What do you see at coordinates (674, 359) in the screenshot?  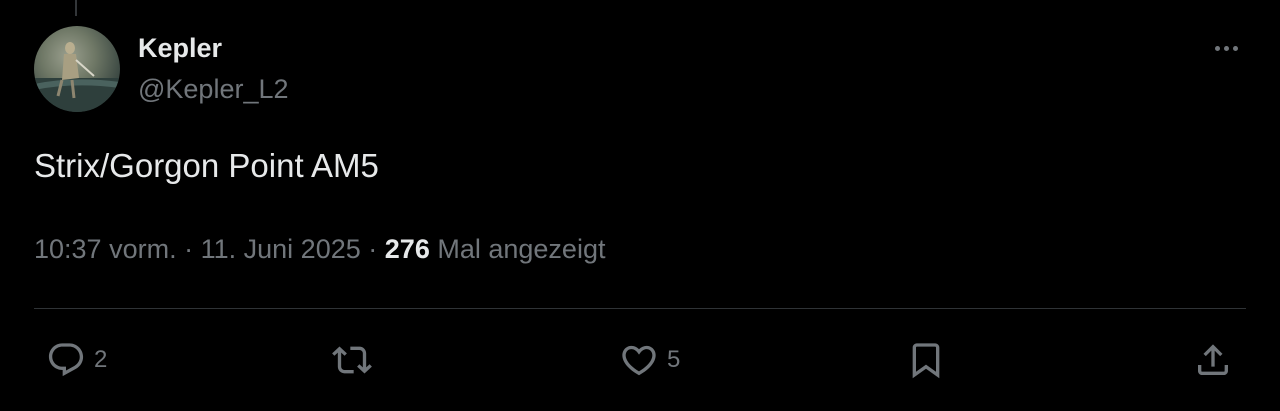 I see `like-count: 5` at bounding box center [674, 359].